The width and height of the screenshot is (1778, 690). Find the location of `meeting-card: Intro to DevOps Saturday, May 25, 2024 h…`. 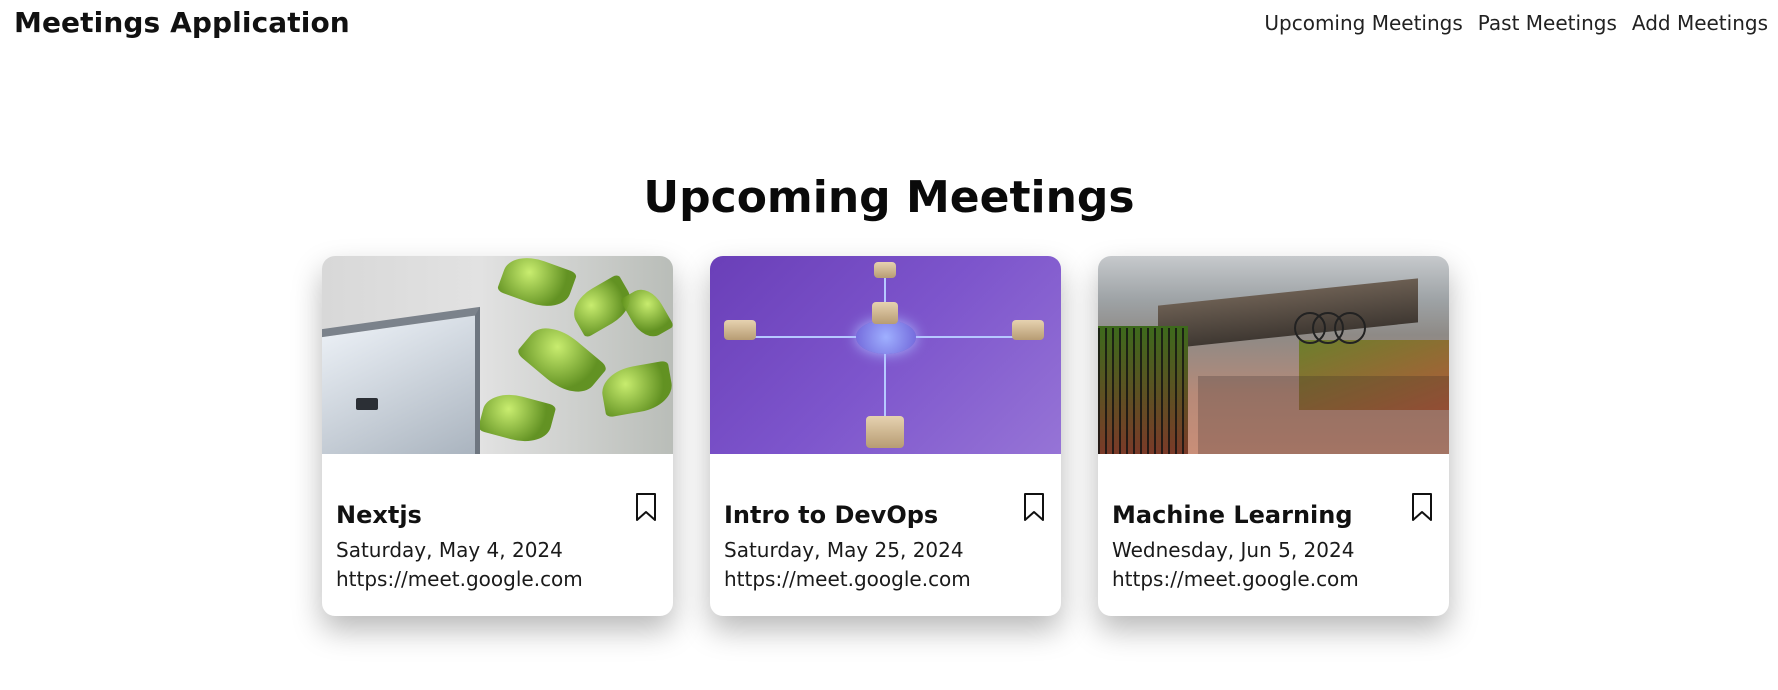

meeting-card: Intro to DevOps Saturday, May 25, 2024 h… is located at coordinates (885, 436).